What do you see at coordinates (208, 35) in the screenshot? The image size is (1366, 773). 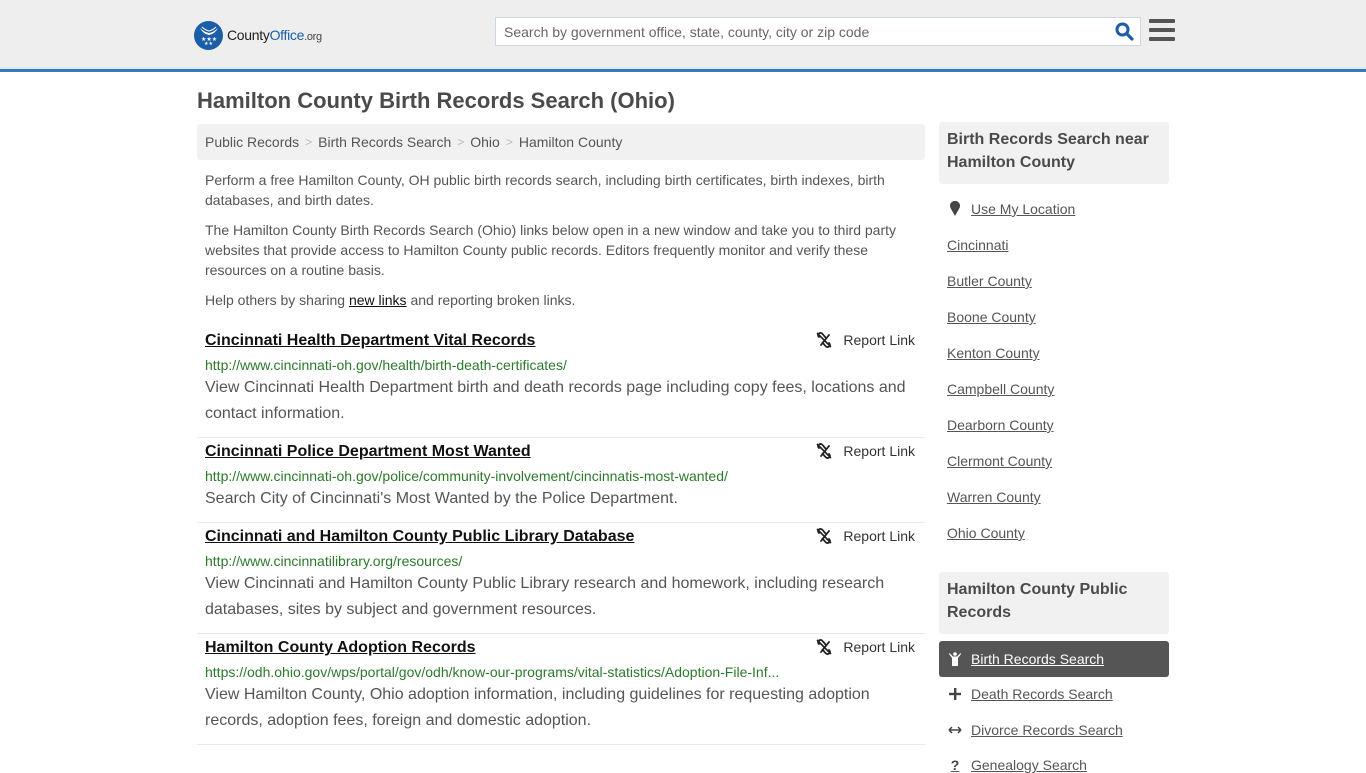 I see `eagle-stars-logo-icon: ★★★ ★★` at bounding box center [208, 35].